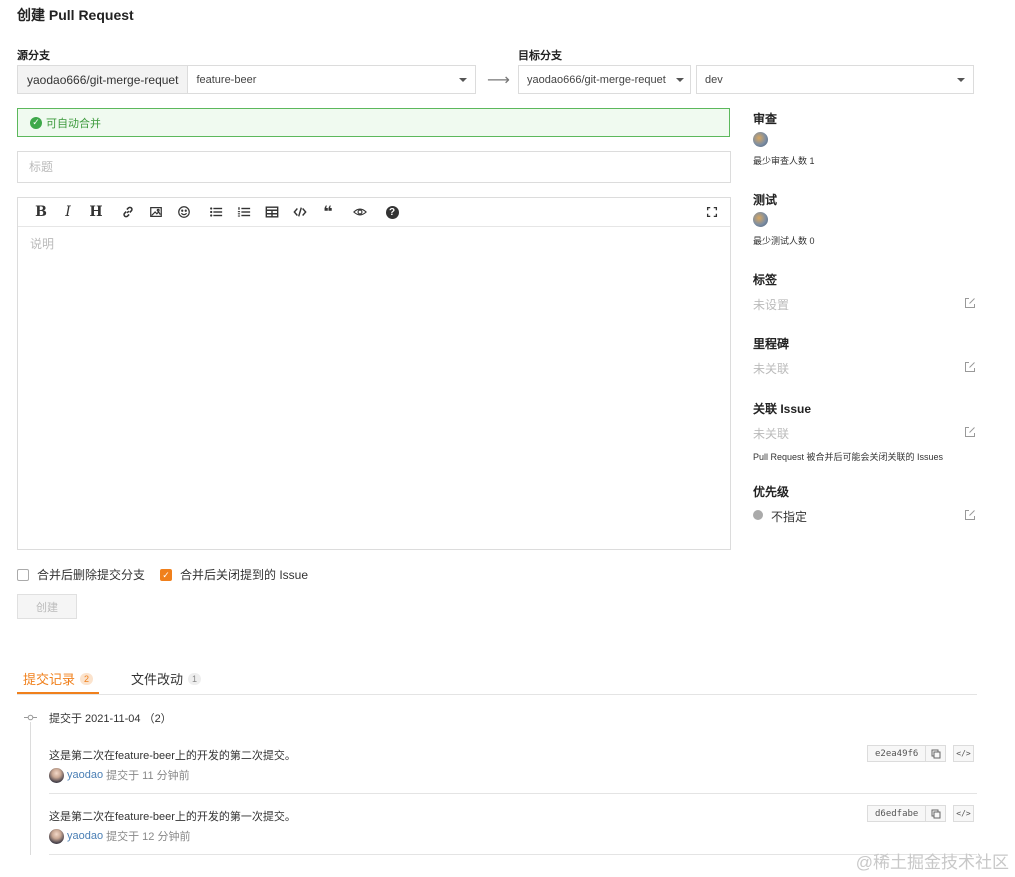 This screenshot has width=1015, height=877. What do you see at coordinates (760, 139) in the screenshot?
I see `reviewer-avatar` at bounding box center [760, 139].